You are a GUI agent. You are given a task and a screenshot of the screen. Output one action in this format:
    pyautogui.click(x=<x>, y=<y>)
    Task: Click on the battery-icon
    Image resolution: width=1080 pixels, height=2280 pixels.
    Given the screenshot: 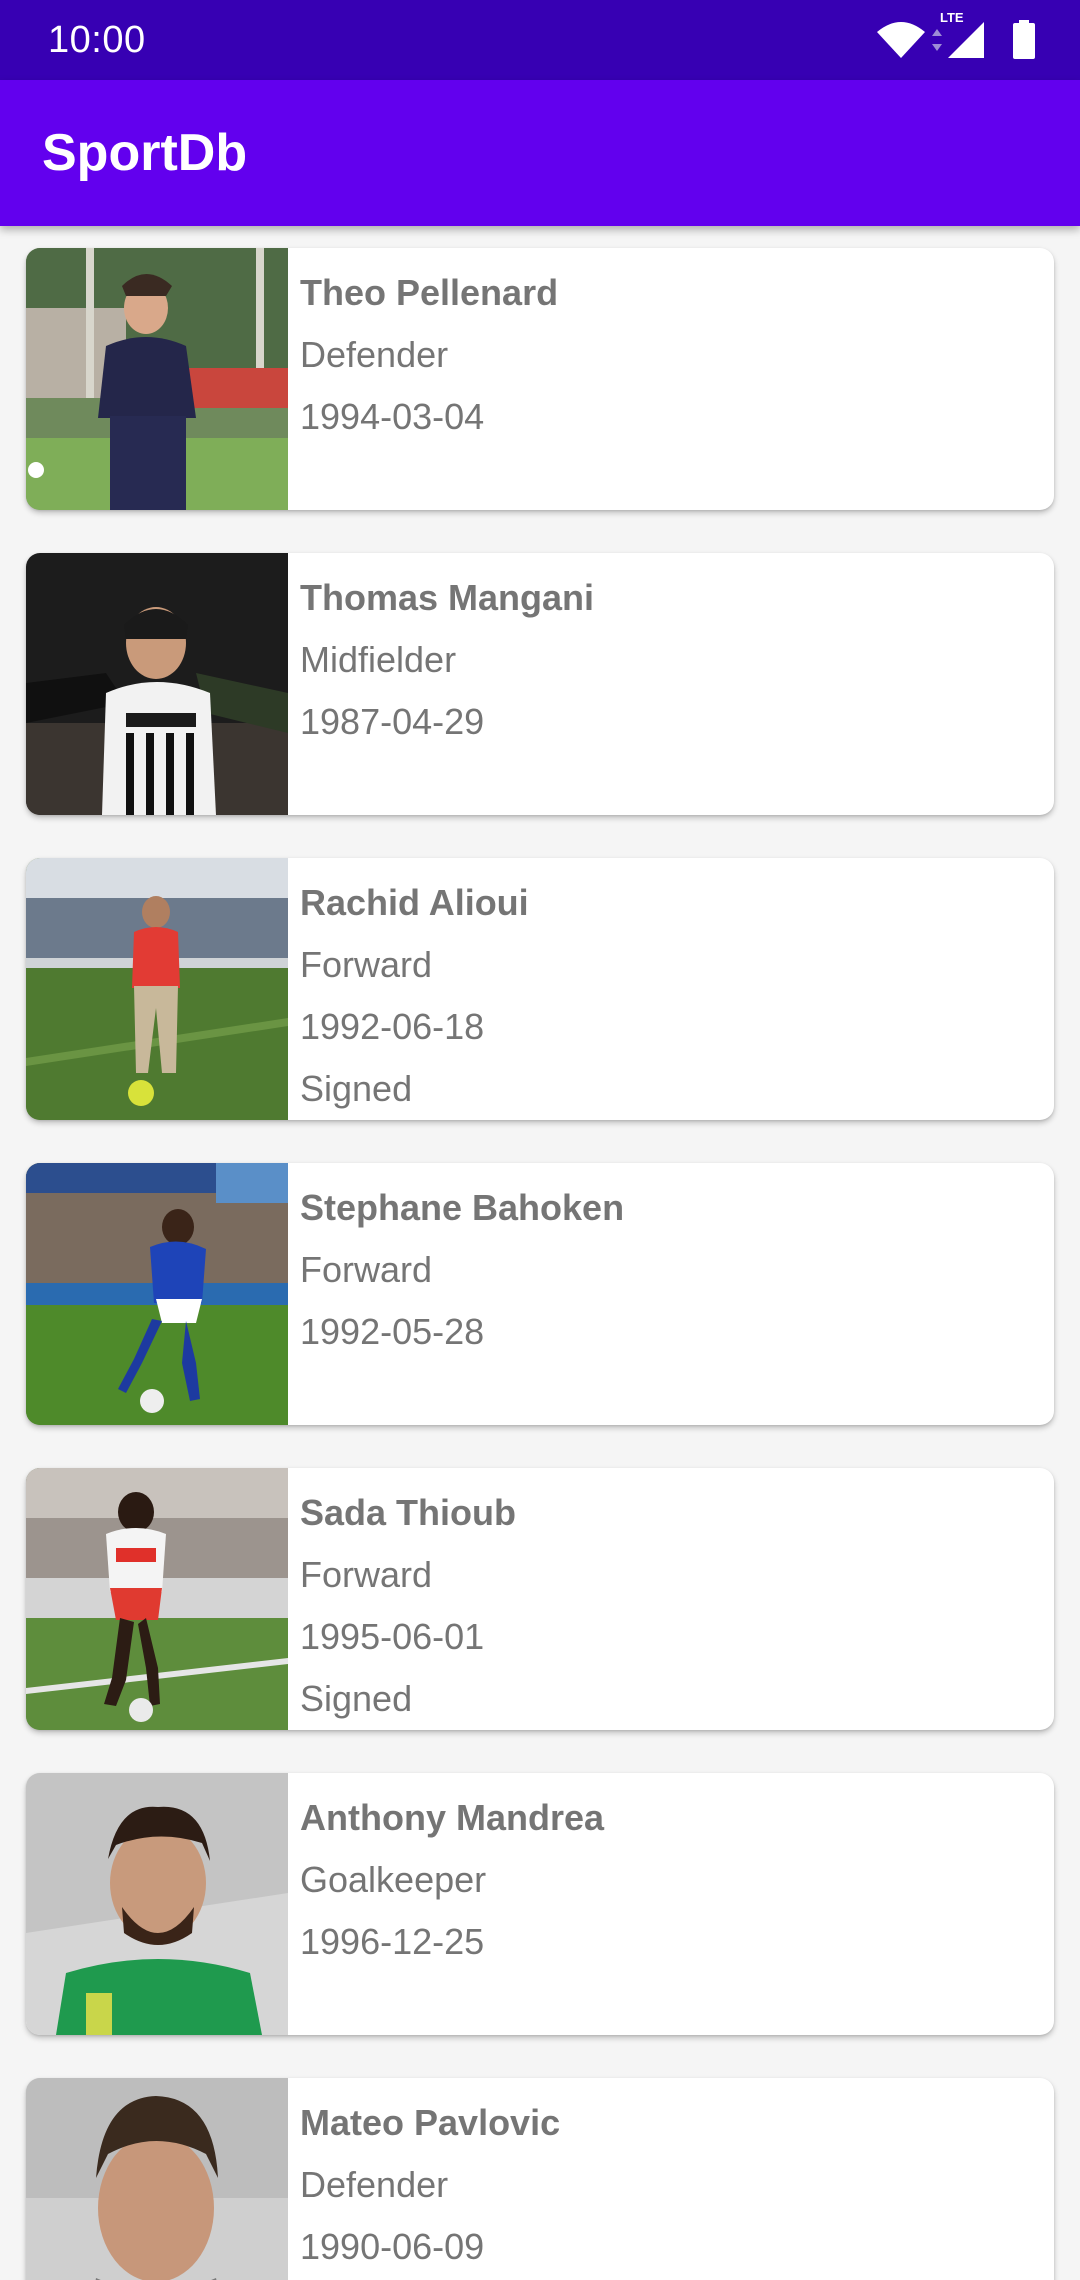 What is the action you would take?
    pyautogui.click(x=1024, y=40)
    